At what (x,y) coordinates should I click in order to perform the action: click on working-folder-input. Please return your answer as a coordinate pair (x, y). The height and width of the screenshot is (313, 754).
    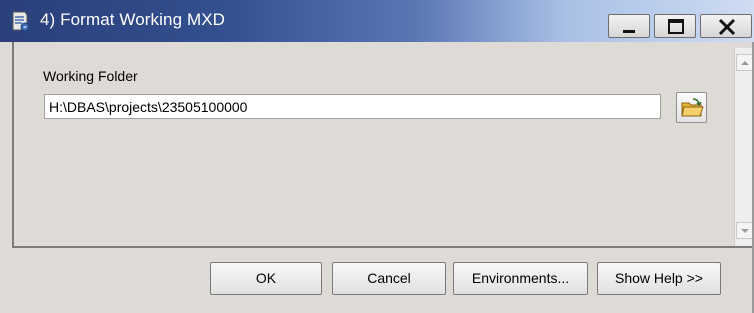
    Looking at the image, I should click on (352, 106).